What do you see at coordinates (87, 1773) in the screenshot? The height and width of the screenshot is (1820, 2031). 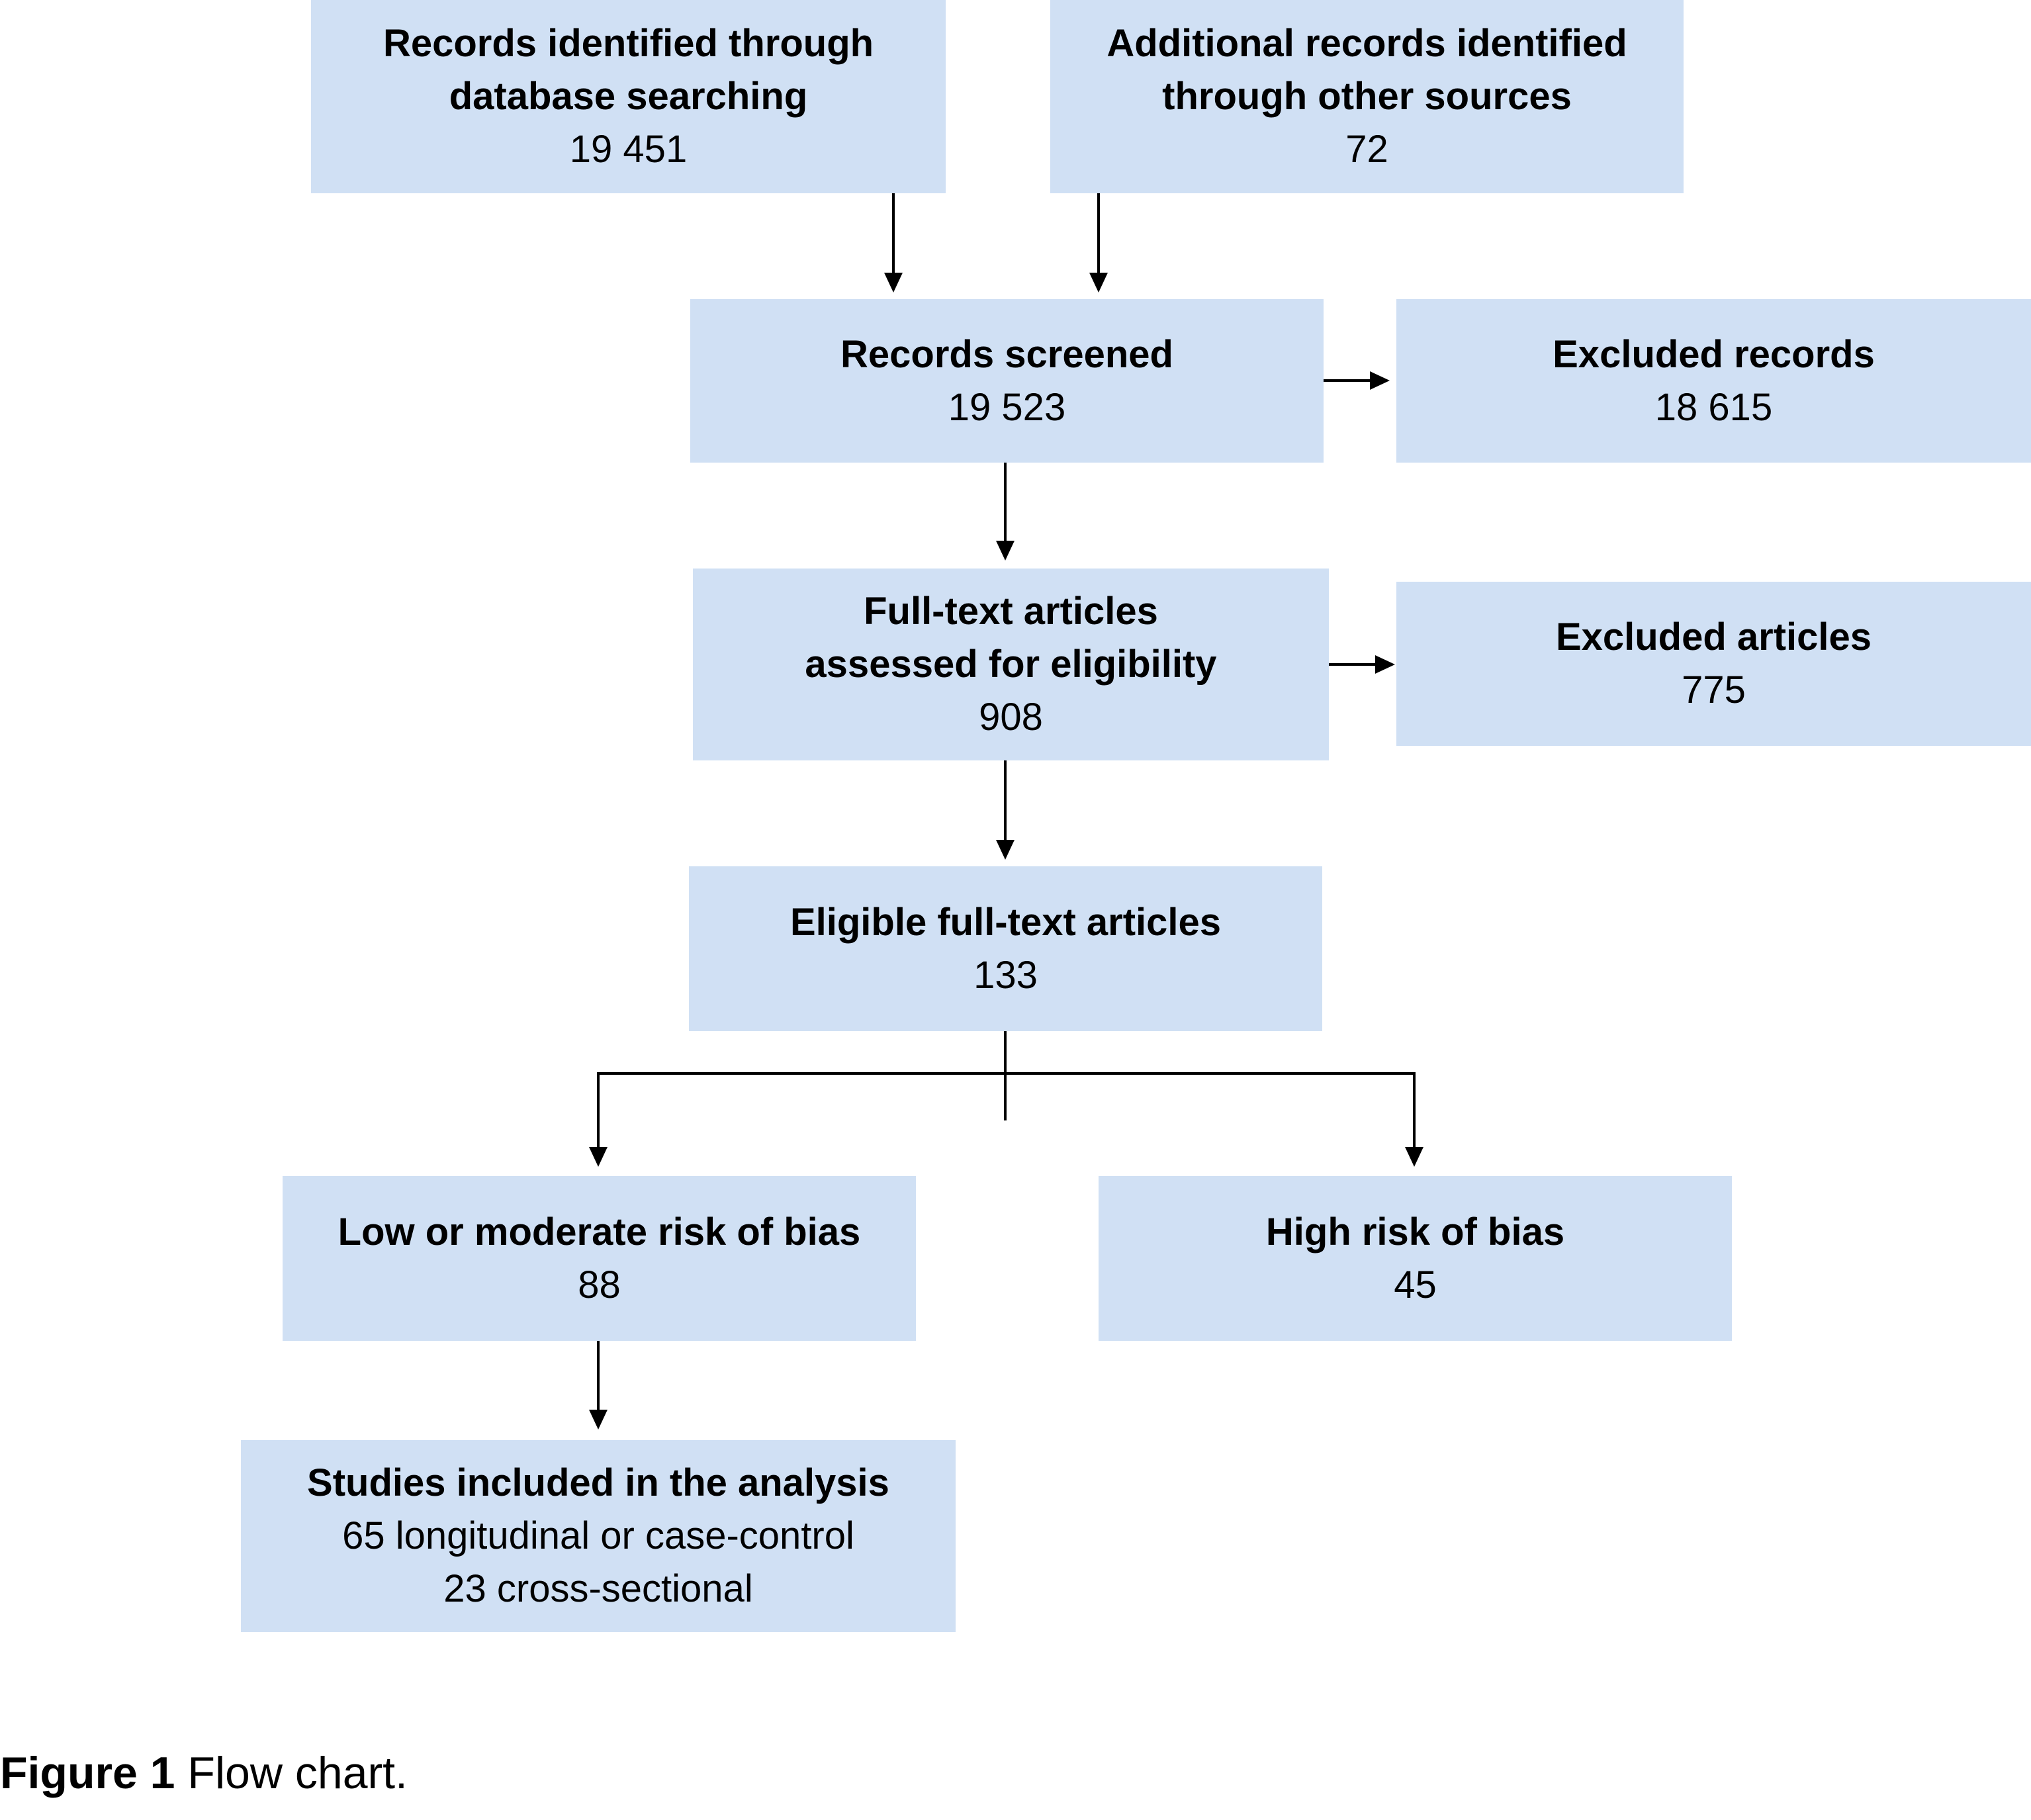 I see `caption-label: Figure 1` at bounding box center [87, 1773].